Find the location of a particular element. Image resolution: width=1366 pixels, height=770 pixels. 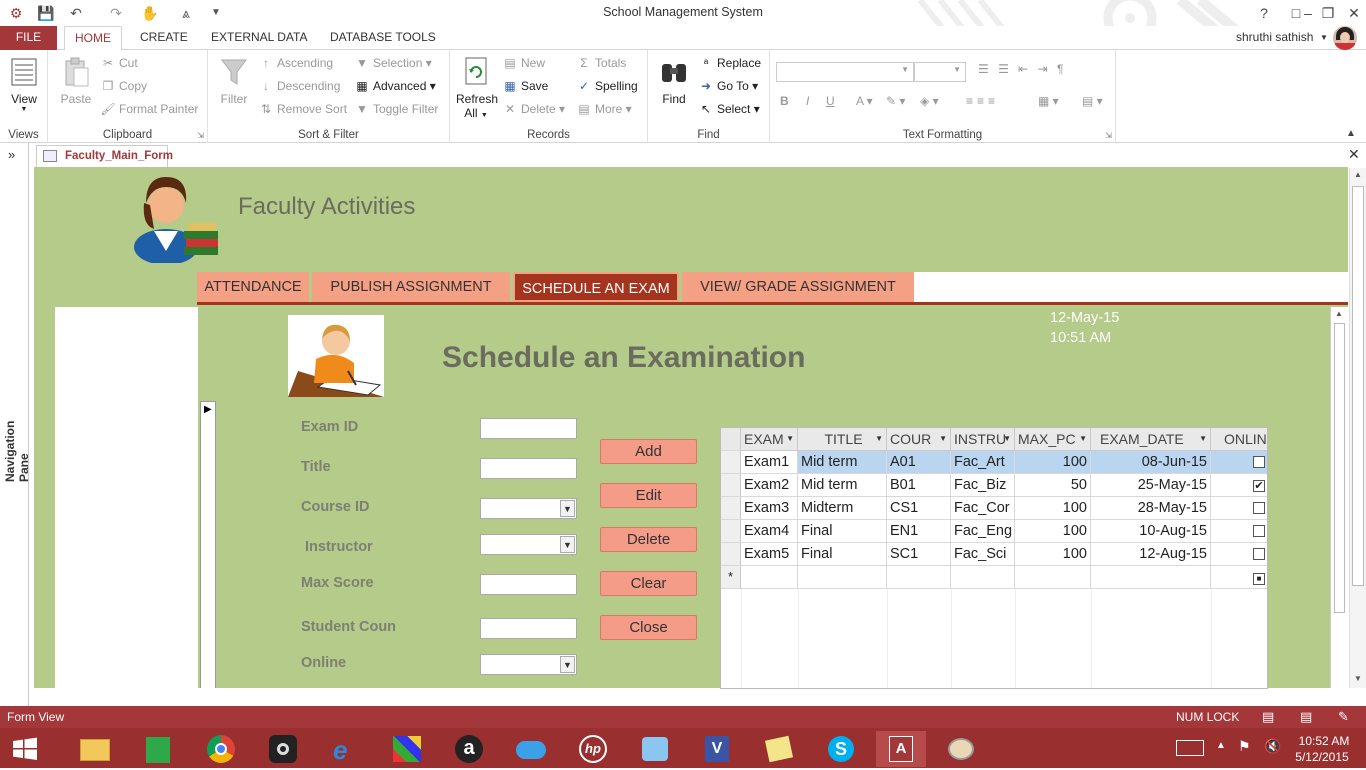

italic-button: I is located at coordinates (807, 101).